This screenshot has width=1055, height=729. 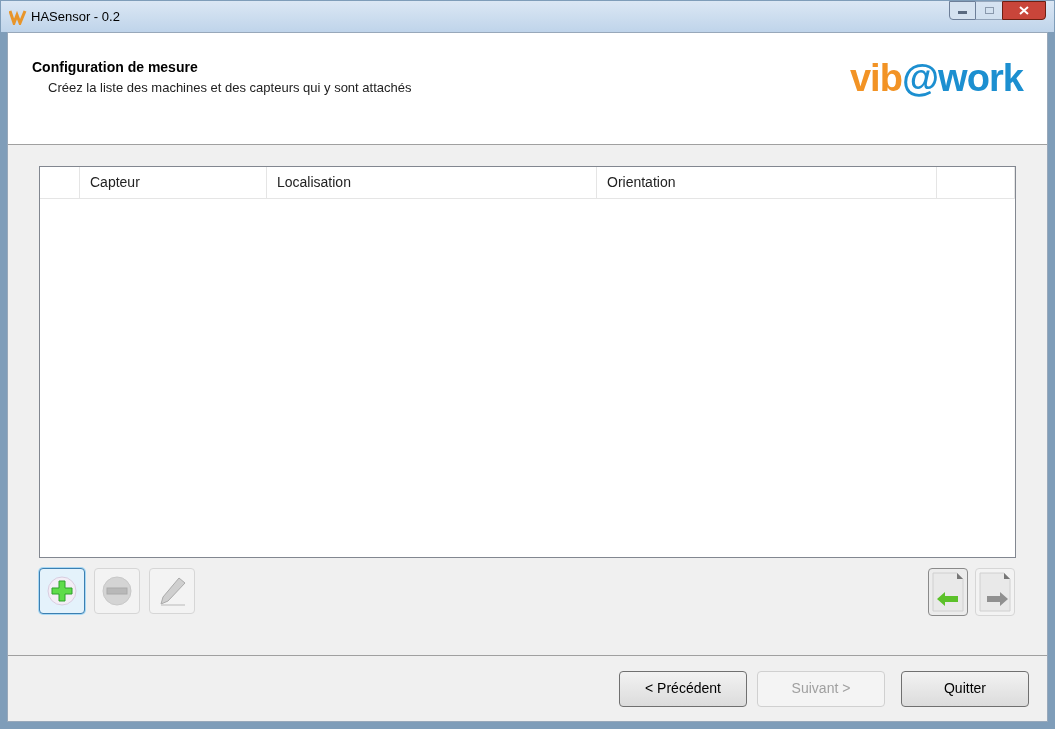 I want to click on import-button, so click(x=948, y=592).